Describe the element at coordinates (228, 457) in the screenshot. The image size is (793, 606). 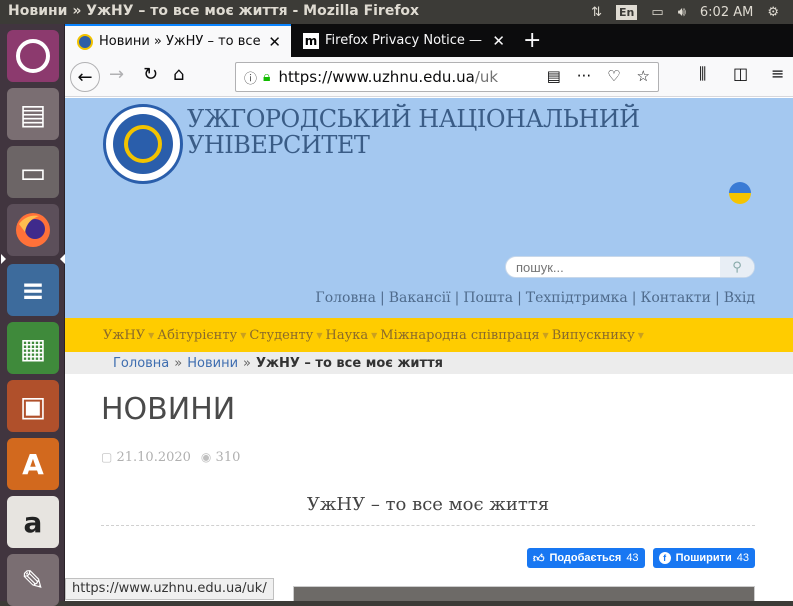
I see `article-views: 310` at that location.